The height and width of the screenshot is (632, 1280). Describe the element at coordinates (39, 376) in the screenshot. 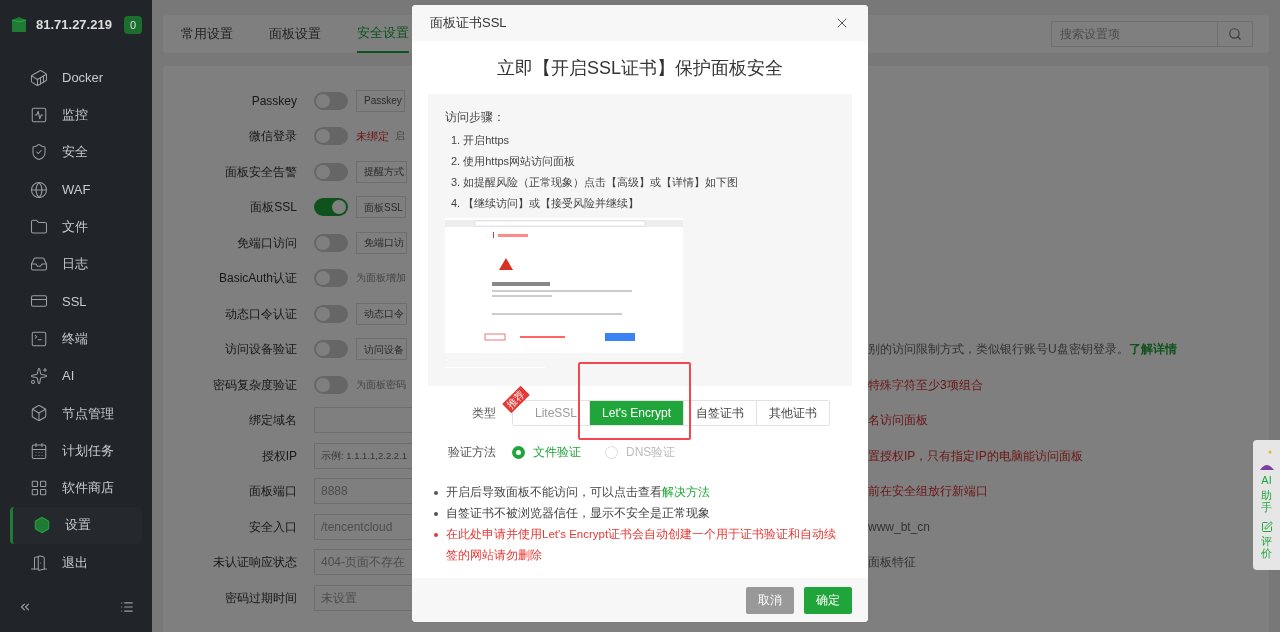

I see `sparkle-icon` at that location.